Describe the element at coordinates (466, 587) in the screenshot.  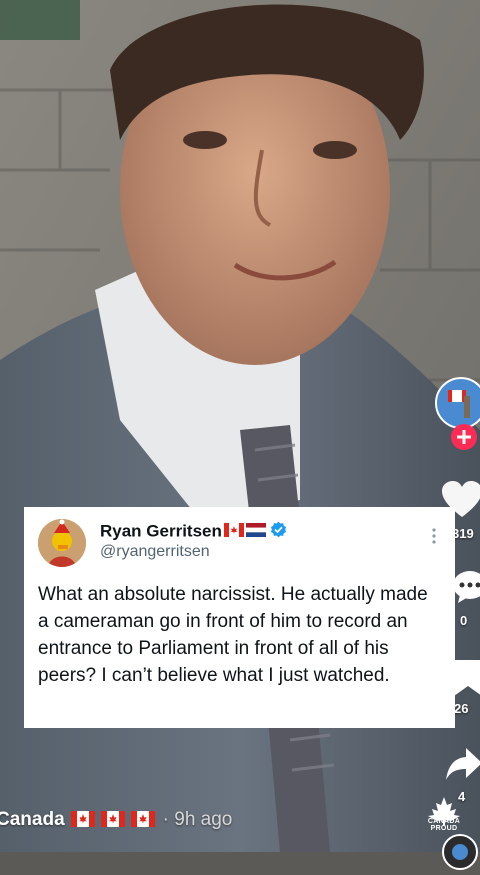
I see `comment-icon` at that location.